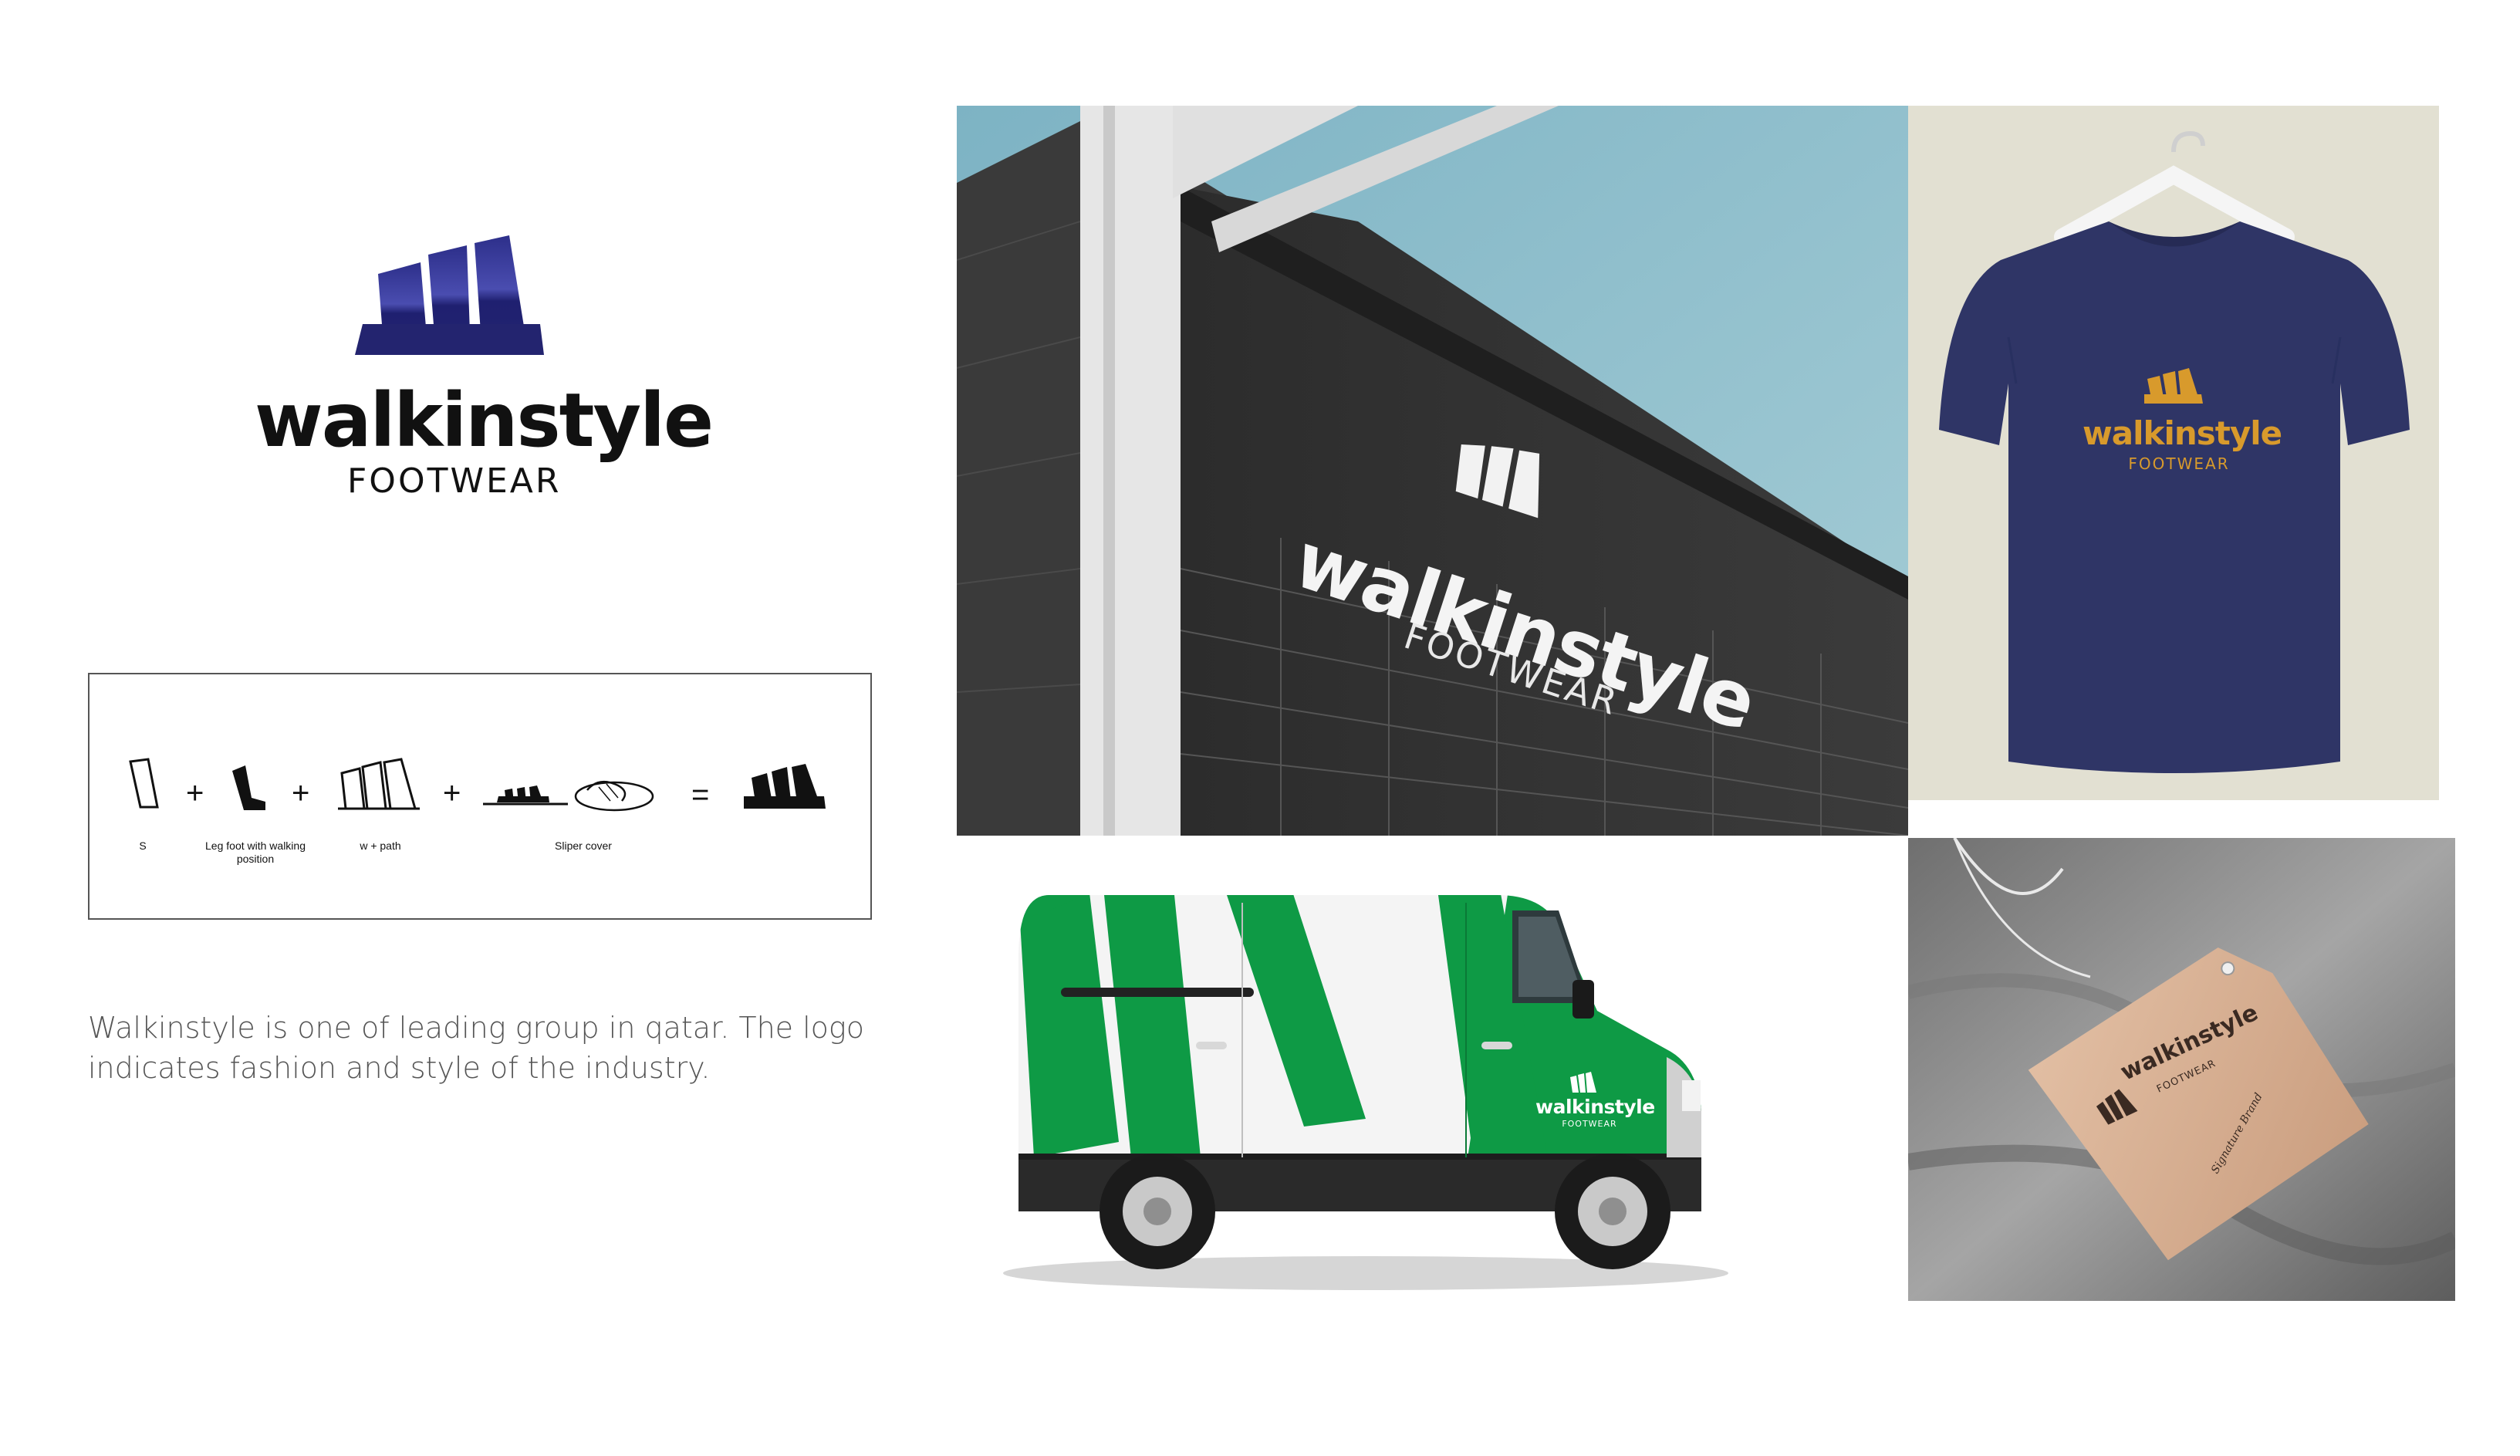  I want to click on tshirt-illustration, so click(2174, 452).